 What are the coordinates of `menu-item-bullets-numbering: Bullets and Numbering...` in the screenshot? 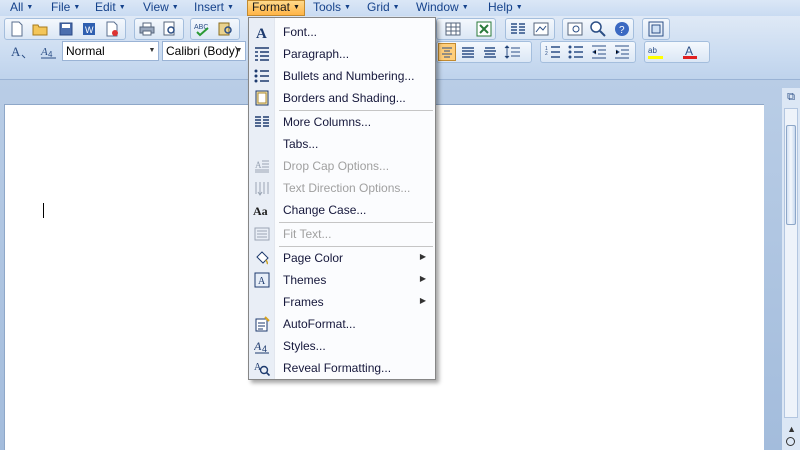 It's located at (342, 76).